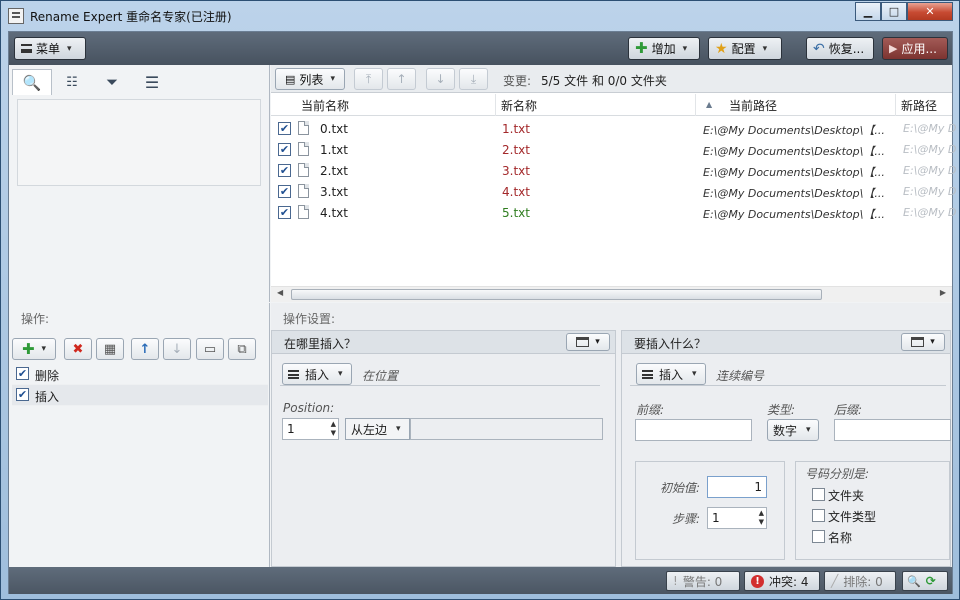 This screenshot has width=960, height=600. Describe the element at coordinates (703, 581) in the screenshot. I see `warnings-button: ! 警告: 0` at that location.